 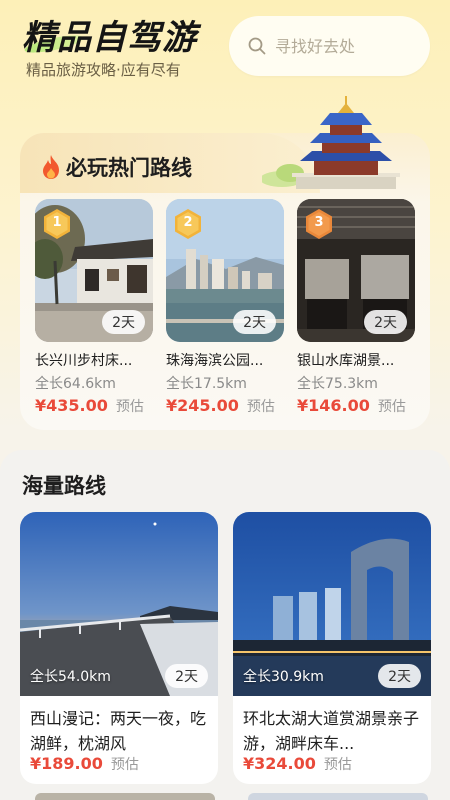 I want to click on hot-routes-title-text: 必玩热门路线, so click(x=129, y=168).